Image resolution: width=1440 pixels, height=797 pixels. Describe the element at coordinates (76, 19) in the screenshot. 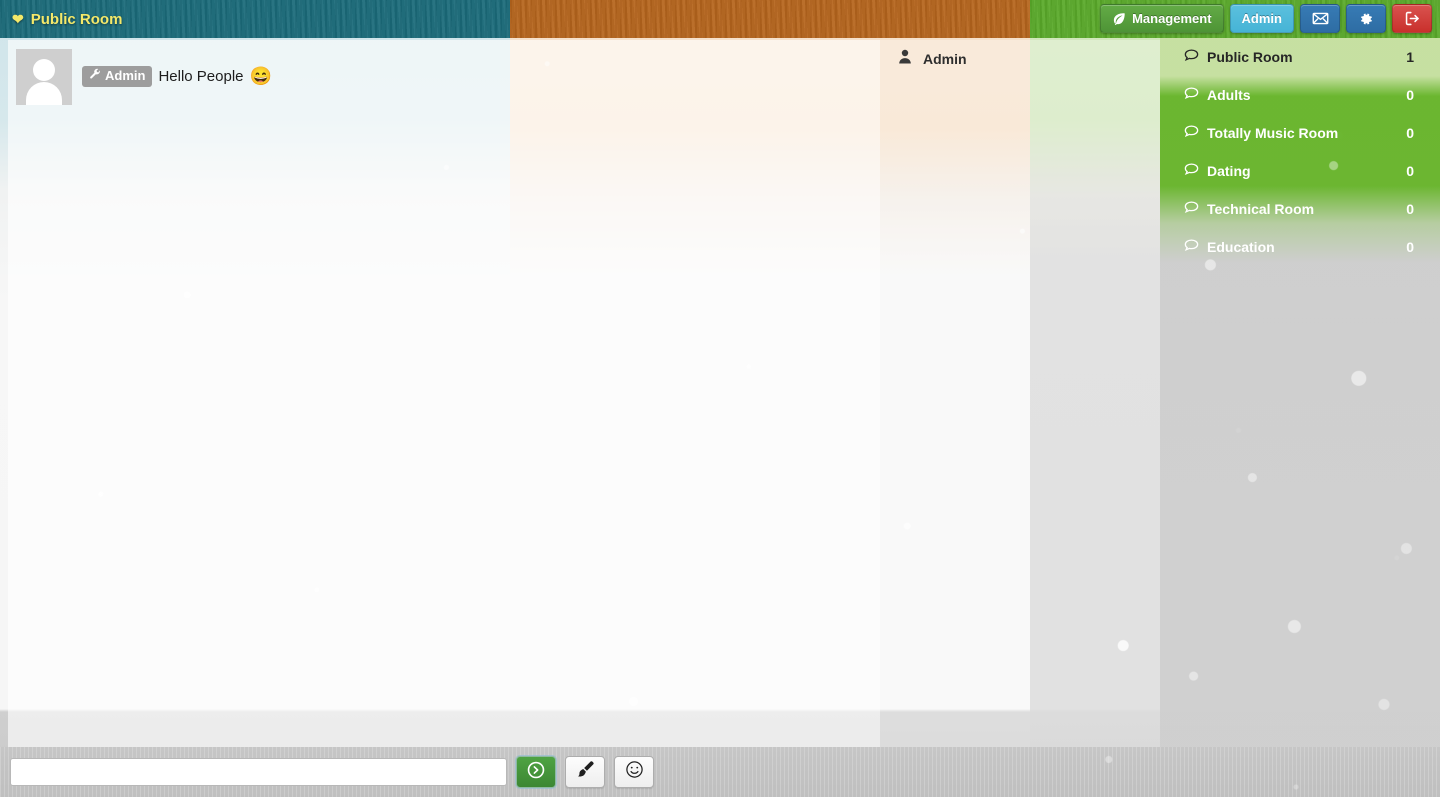

I see `current-room-title-label: Public Room` at that location.